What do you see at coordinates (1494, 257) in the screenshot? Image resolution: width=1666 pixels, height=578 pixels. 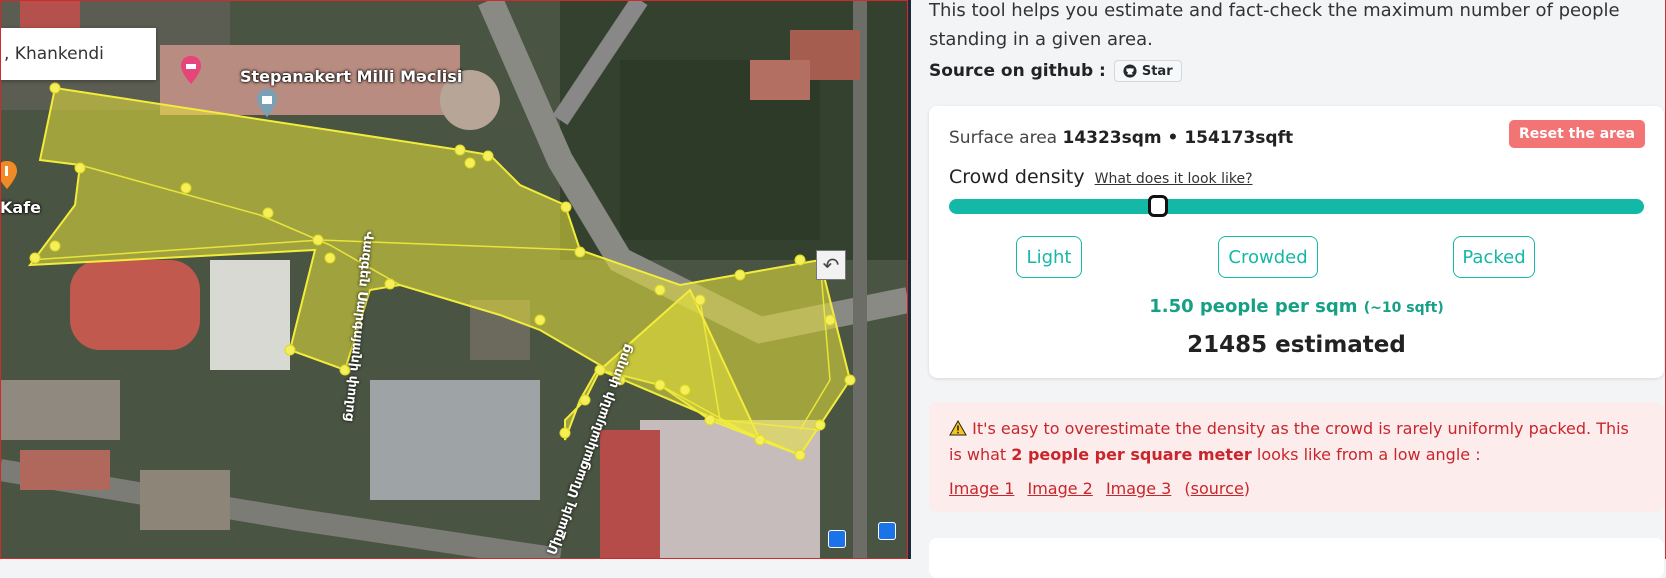 I see `preset-packed-button: Packed` at bounding box center [1494, 257].